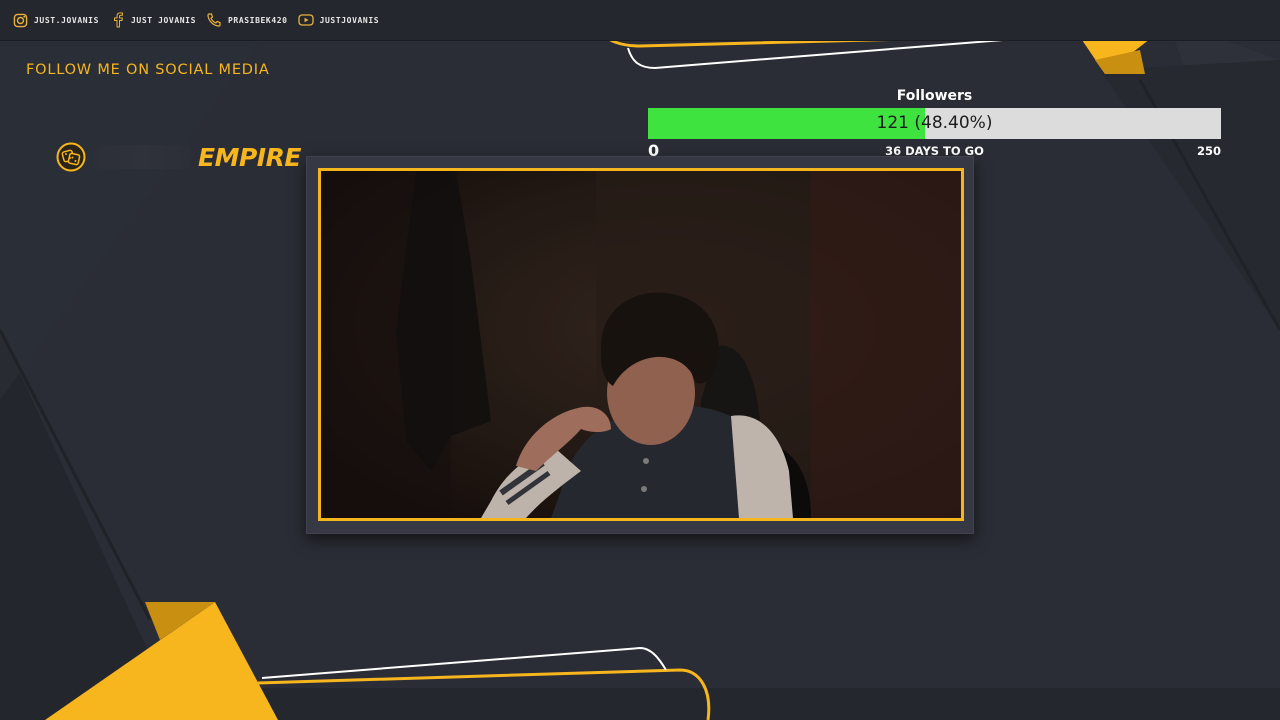  What do you see at coordinates (20, 20) in the screenshot?
I see `instagram-icon` at bounding box center [20, 20].